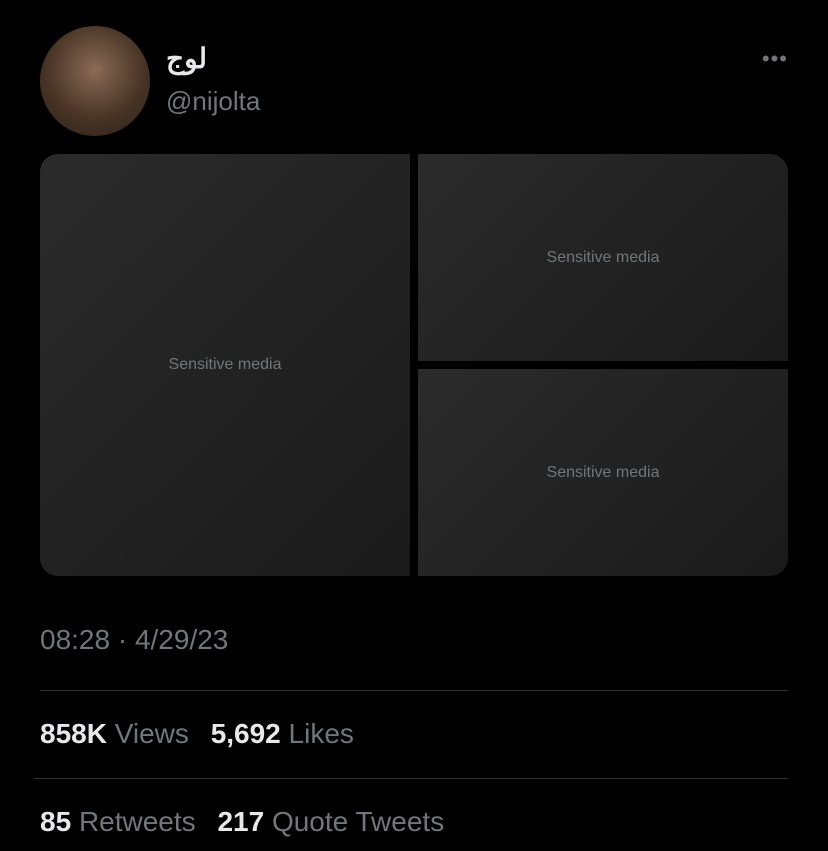 Image resolution: width=828 pixels, height=851 pixels. Describe the element at coordinates (56, 821) in the screenshot. I see `retweets-count: 85` at that location.